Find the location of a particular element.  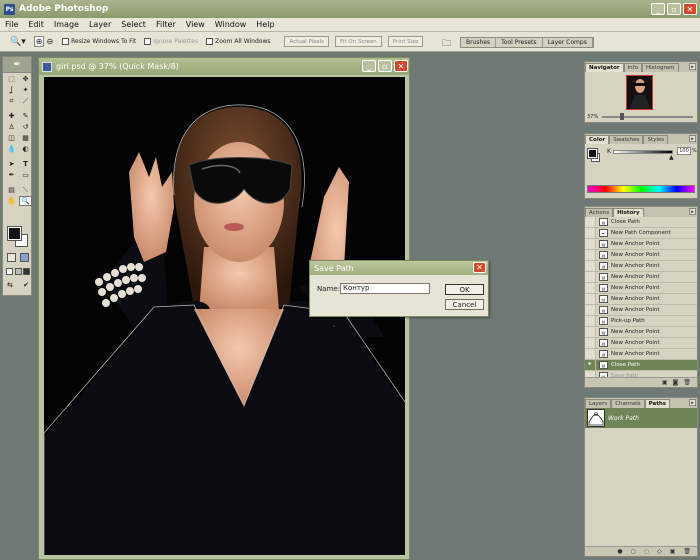

history-item: ▤ Close Path is located at coordinates (641, 222).